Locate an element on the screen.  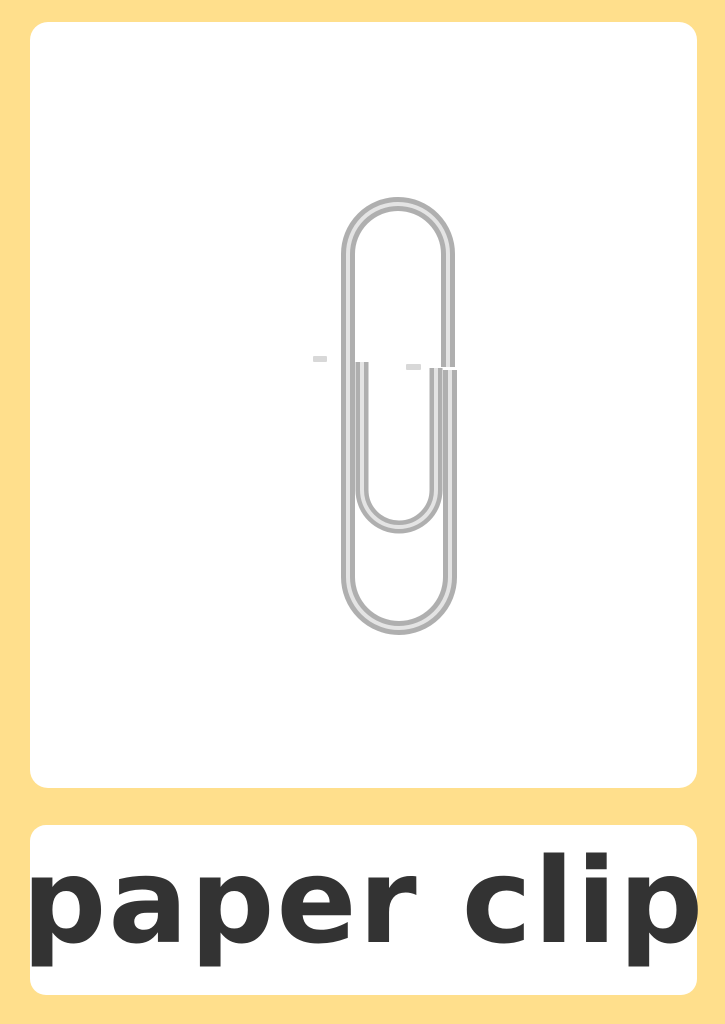
paper-clip-icon is located at coordinates (385, 416).